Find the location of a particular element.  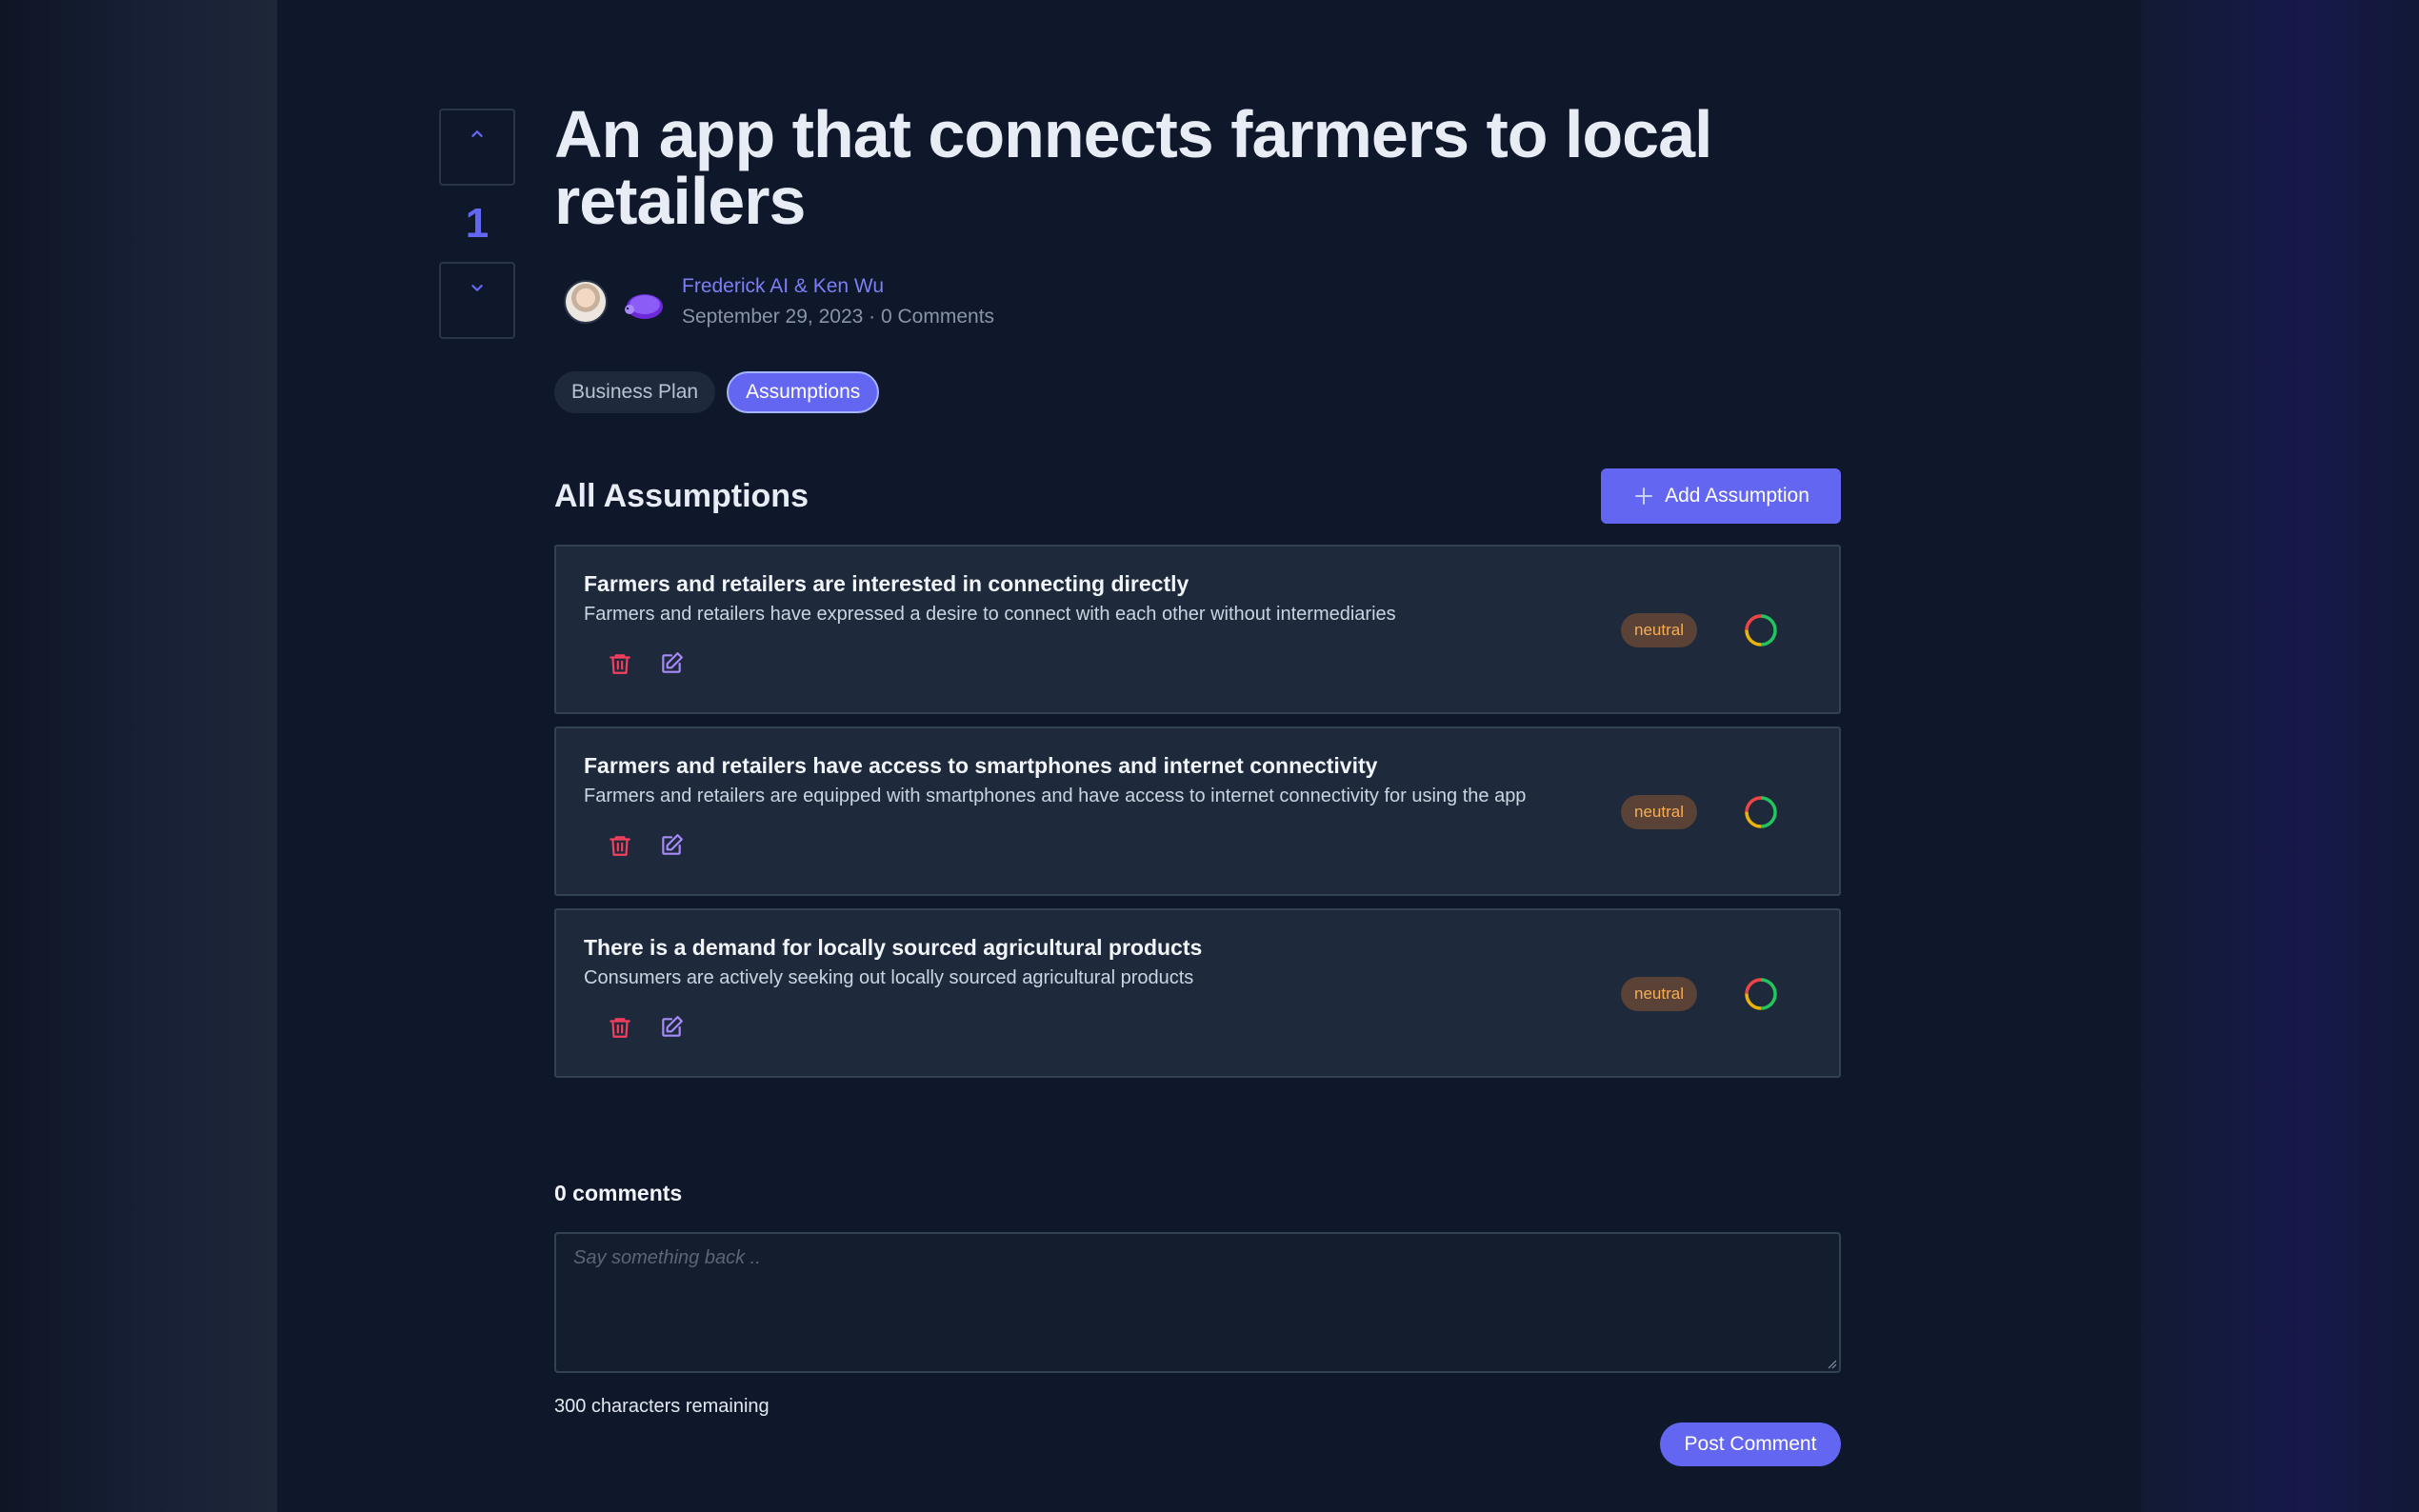

right-backdrop is located at coordinates (2280, 756).